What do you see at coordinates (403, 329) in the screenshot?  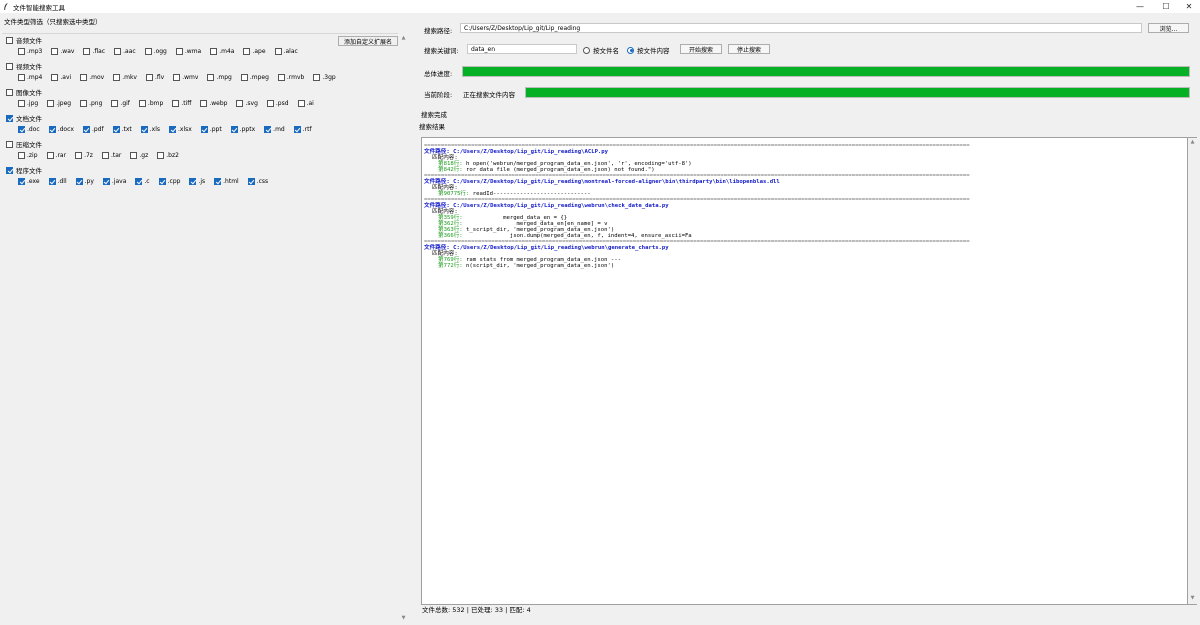 I see `filter-scrollbar: ▲ ▼` at bounding box center [403, 329].